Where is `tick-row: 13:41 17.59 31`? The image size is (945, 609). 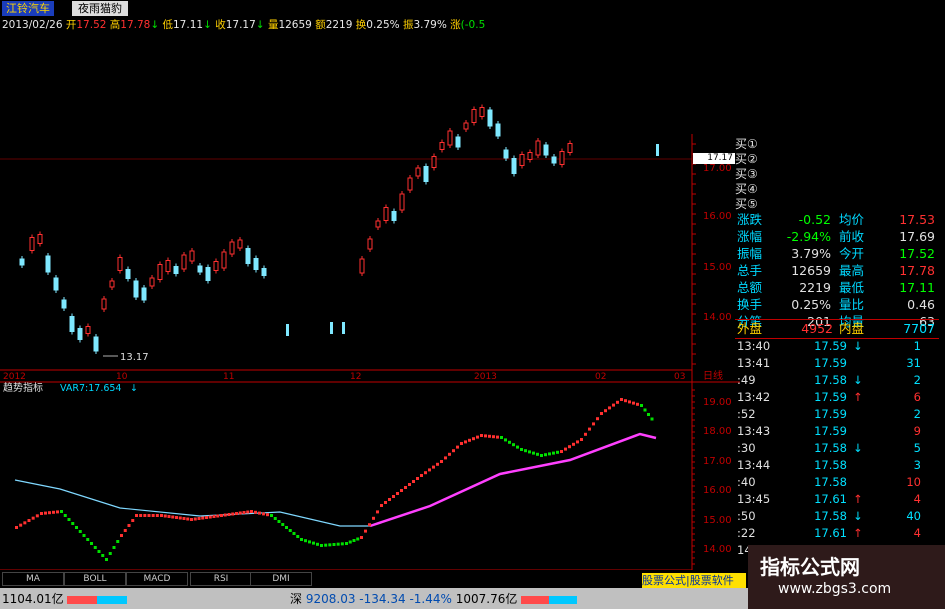 tick-row: 13:41 17.59 31 is located at coordinates (837, 363).